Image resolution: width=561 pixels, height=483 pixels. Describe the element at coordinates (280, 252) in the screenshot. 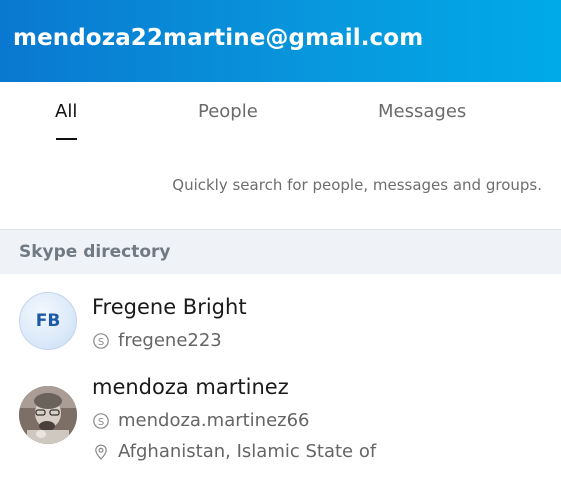

I see `section-header-skype-directory: Skype directory` at that location.